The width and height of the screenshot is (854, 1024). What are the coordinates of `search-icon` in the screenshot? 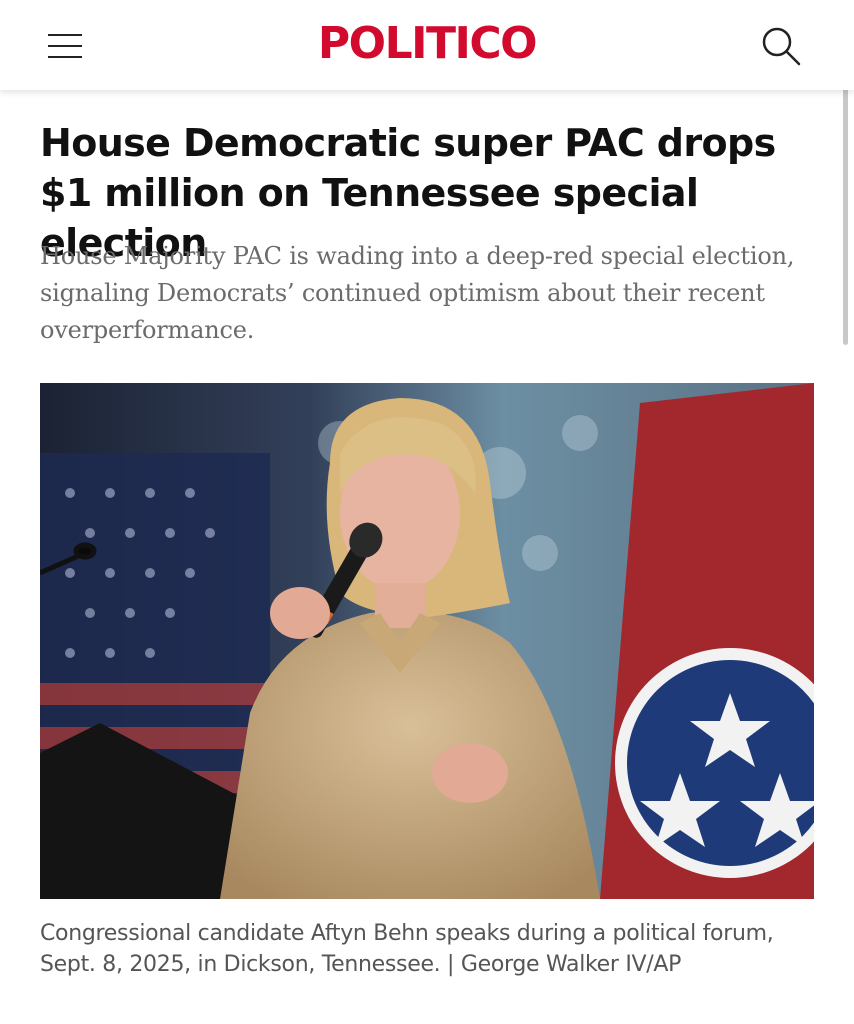 It's located at (781, 47).